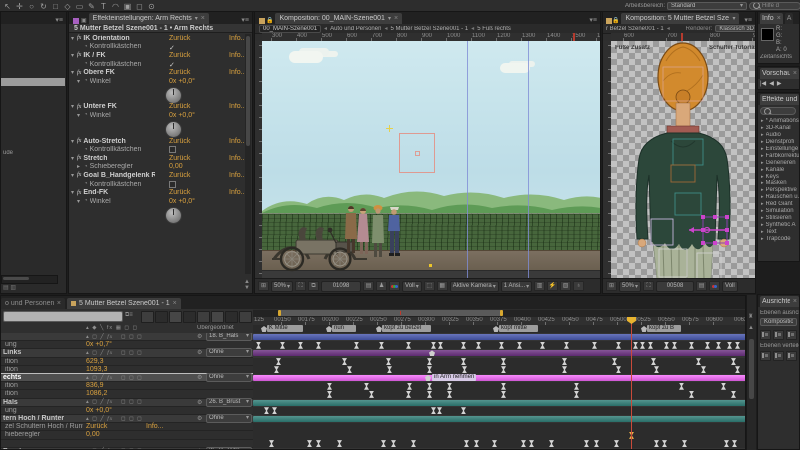 This screenshot has width=800, height=450. What do you see at coordinates (182, 201) in the screenshot?
I see `effect-value: 0x +0,0°` at bounding box center [182, 201].